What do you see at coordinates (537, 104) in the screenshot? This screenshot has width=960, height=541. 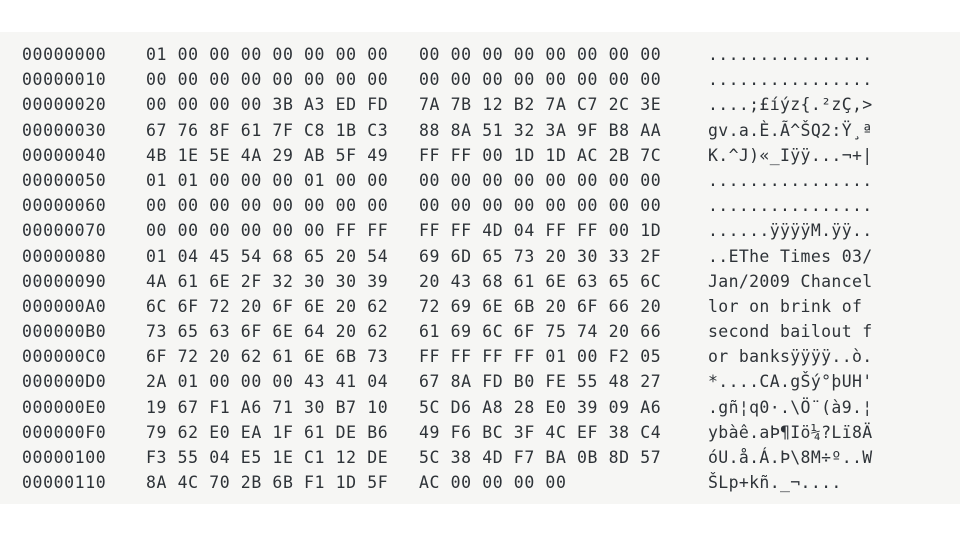 I see `hex-bytes-group-right: 7A 7B 12 B2 7A C7 2C 3E` at bounding box center [537, 104].